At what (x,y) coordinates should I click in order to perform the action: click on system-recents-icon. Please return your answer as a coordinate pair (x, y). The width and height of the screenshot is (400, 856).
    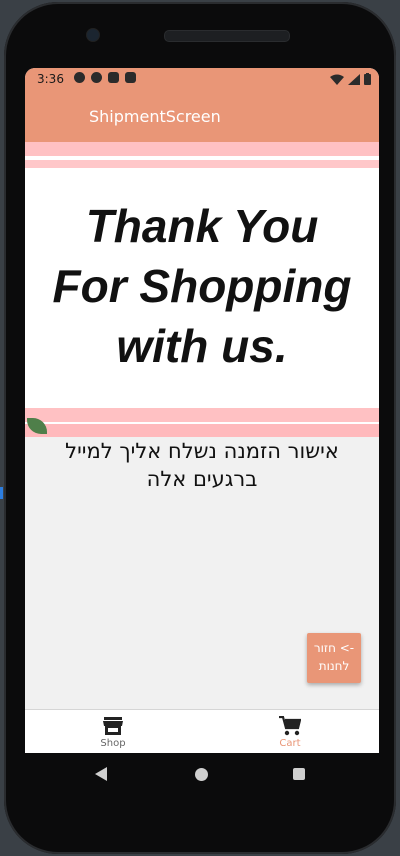
    Looking at the image, I should click on (299, 774).